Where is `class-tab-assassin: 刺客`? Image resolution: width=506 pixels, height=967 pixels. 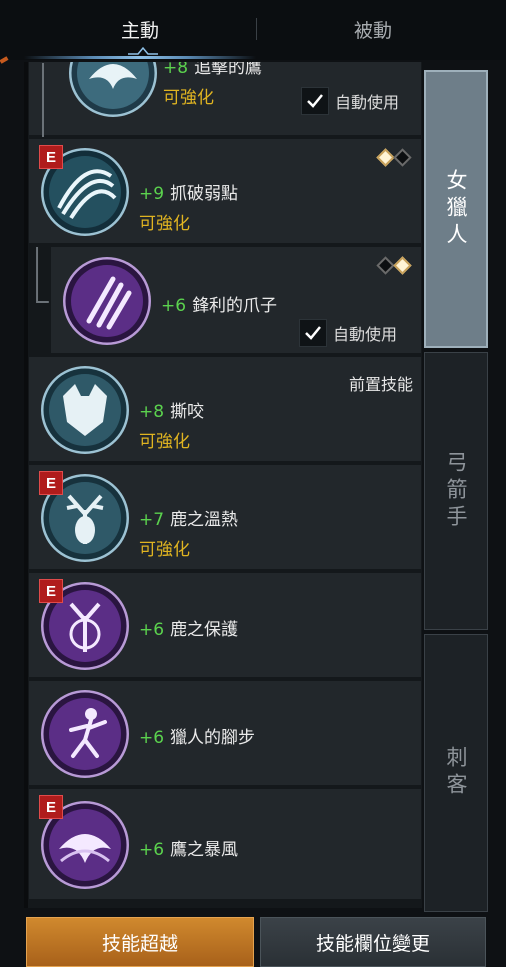 class-tab-assassin: 刺客 is located at coordinates (456, 773).